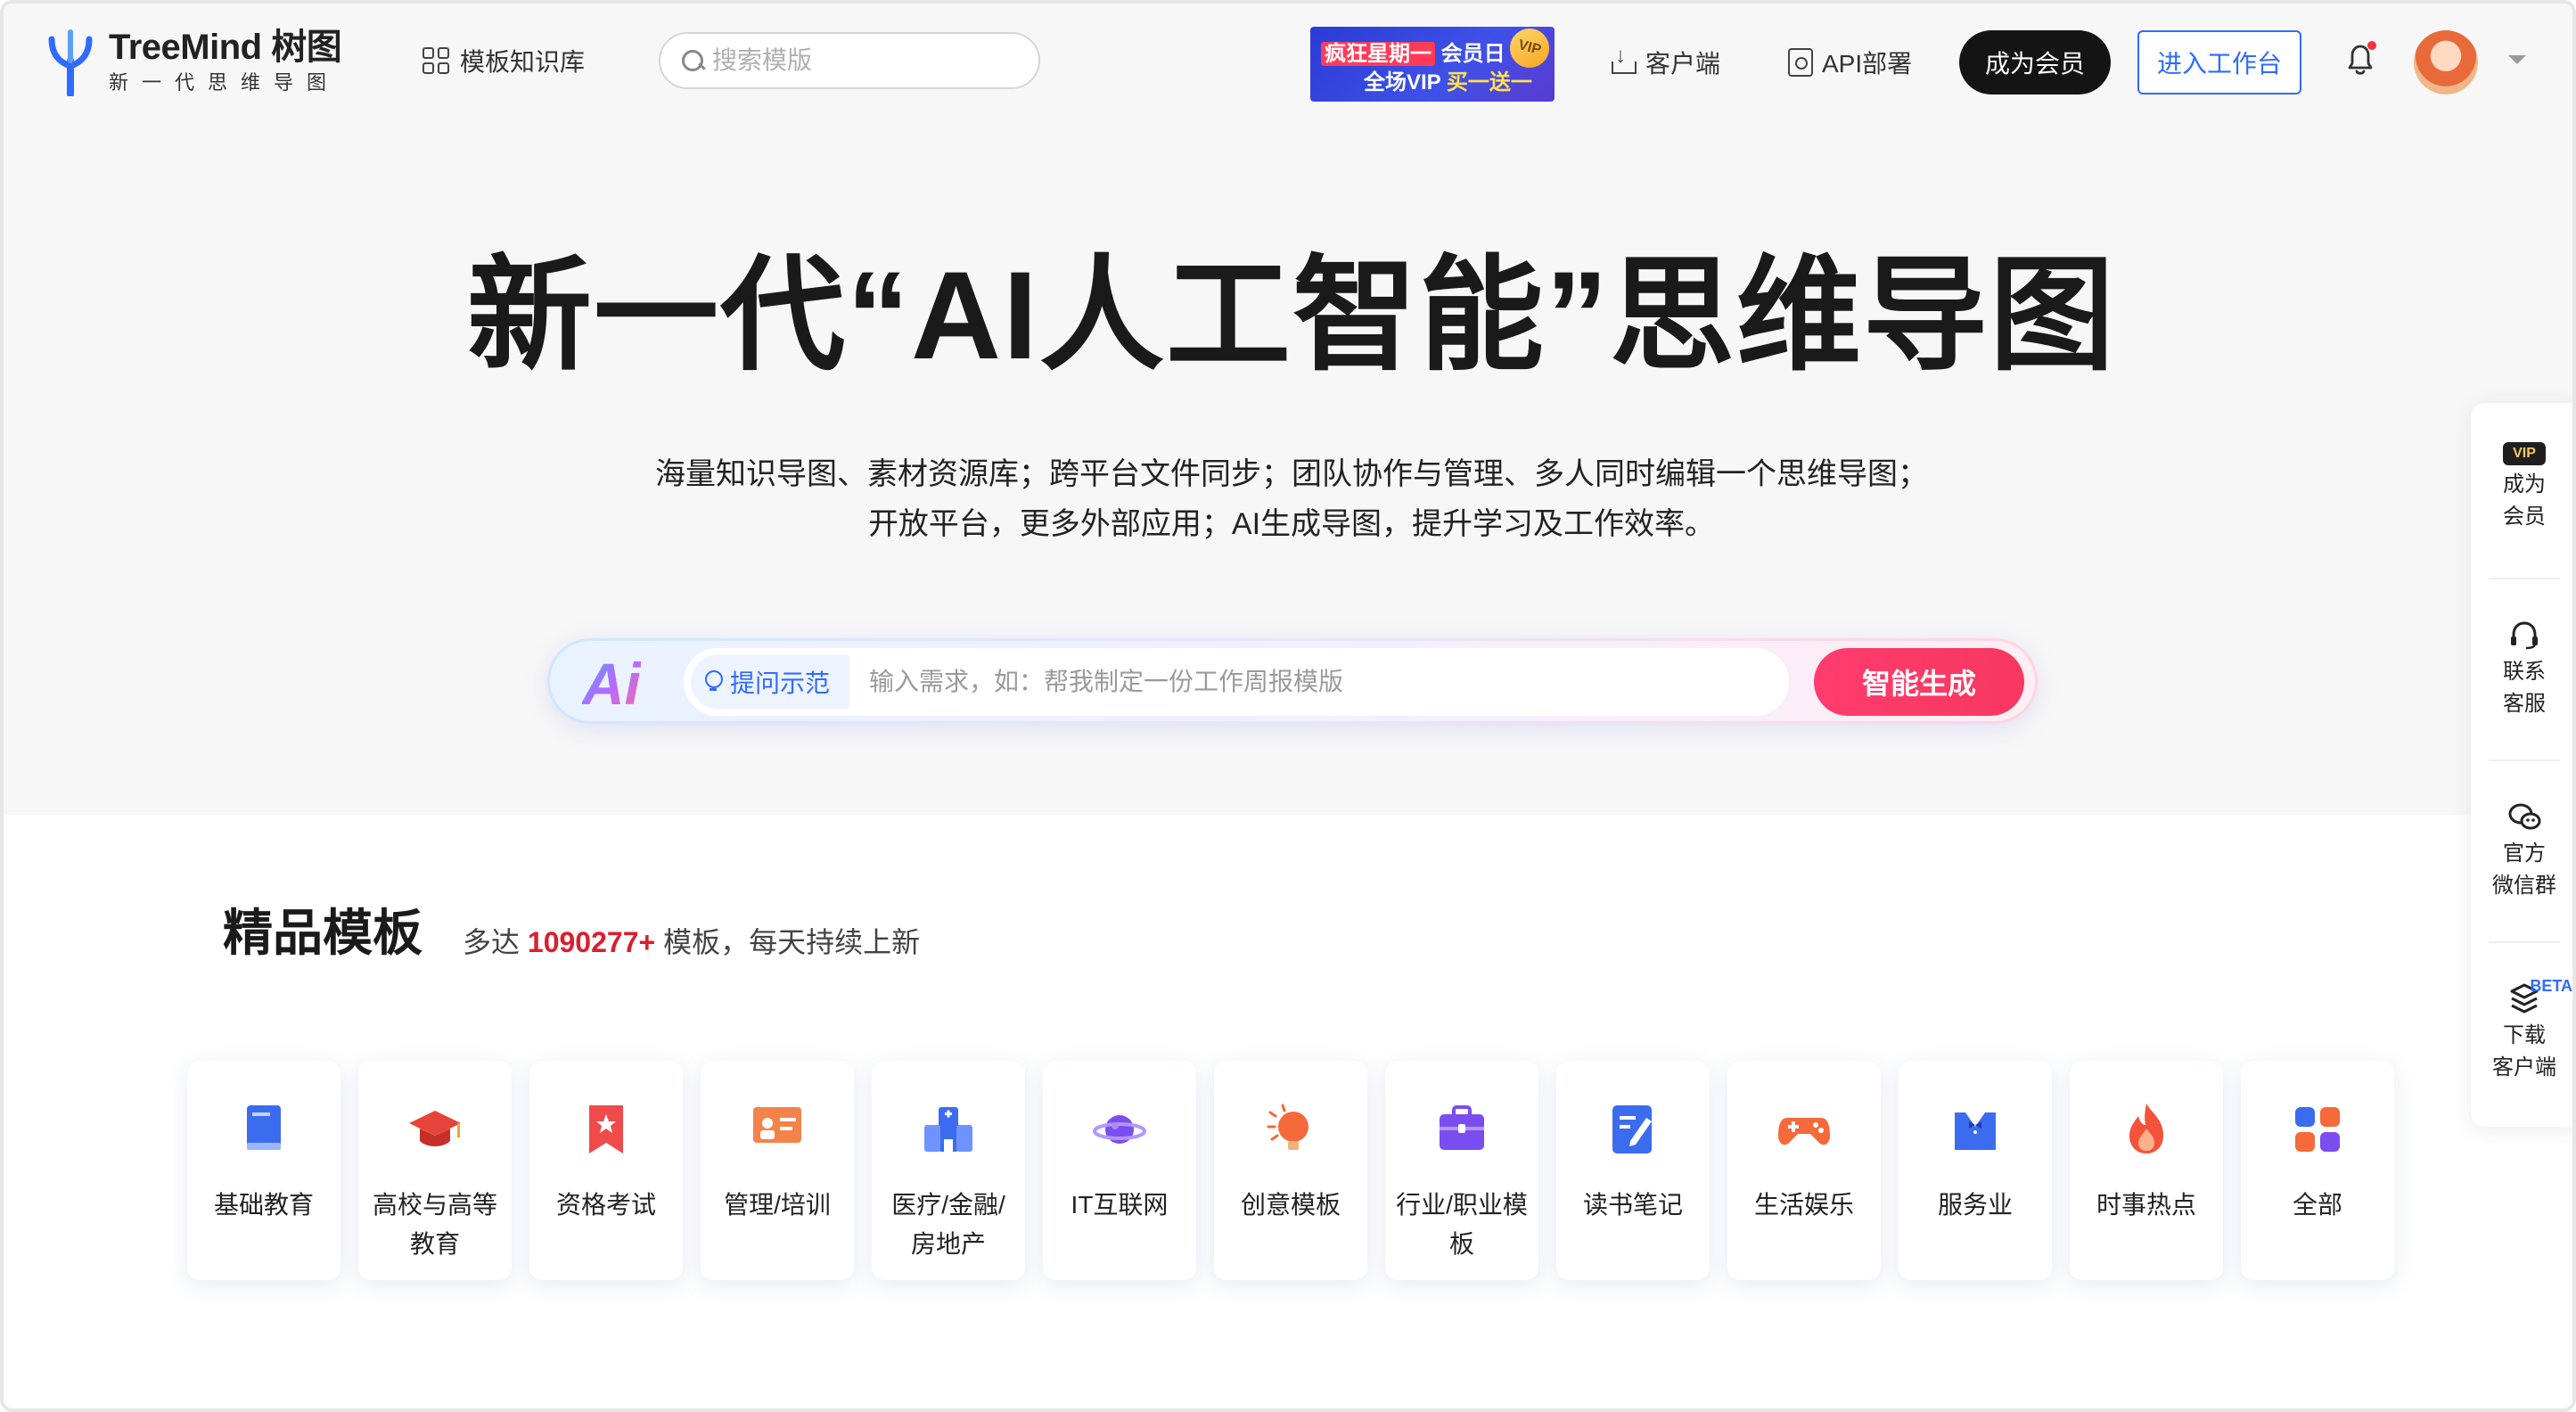 This screenshot has width=2576, height=1412. I want to click on category-card-creative-templates: 创意模板, so click(1290, 1170).